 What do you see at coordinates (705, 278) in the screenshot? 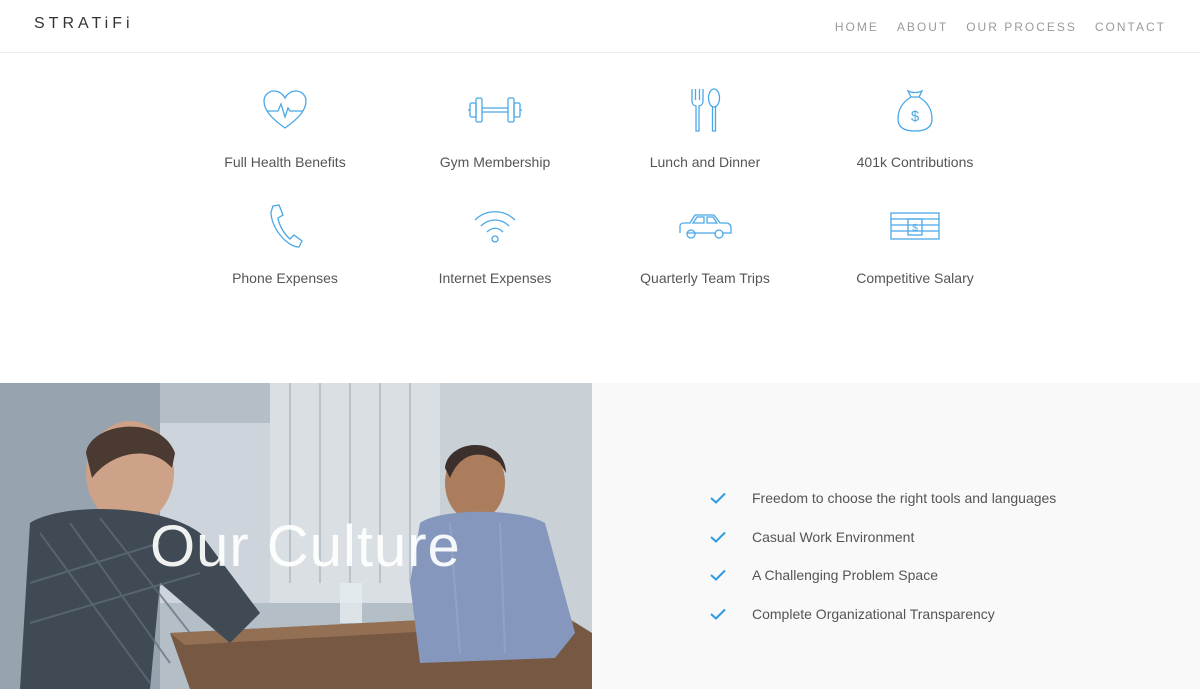
I see `benefit-label: Quarterly Team Trips` at bounding box center [705, 278].